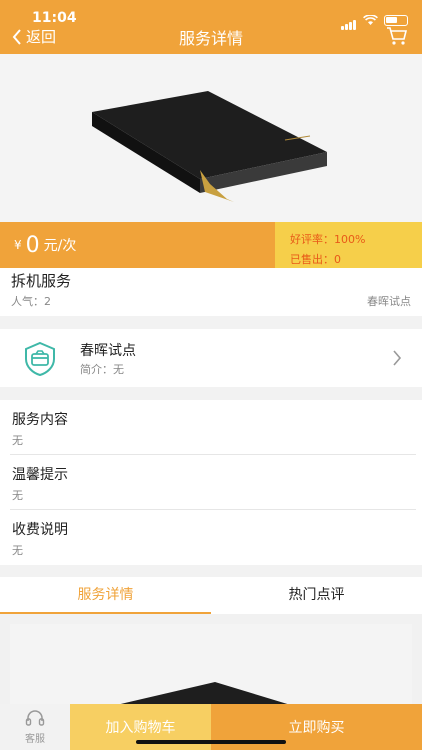 The image size is (422, 750). Describe the element at coordinates (312, 239) in the screenshot. I see `rating-label: 好评率：` at that location.